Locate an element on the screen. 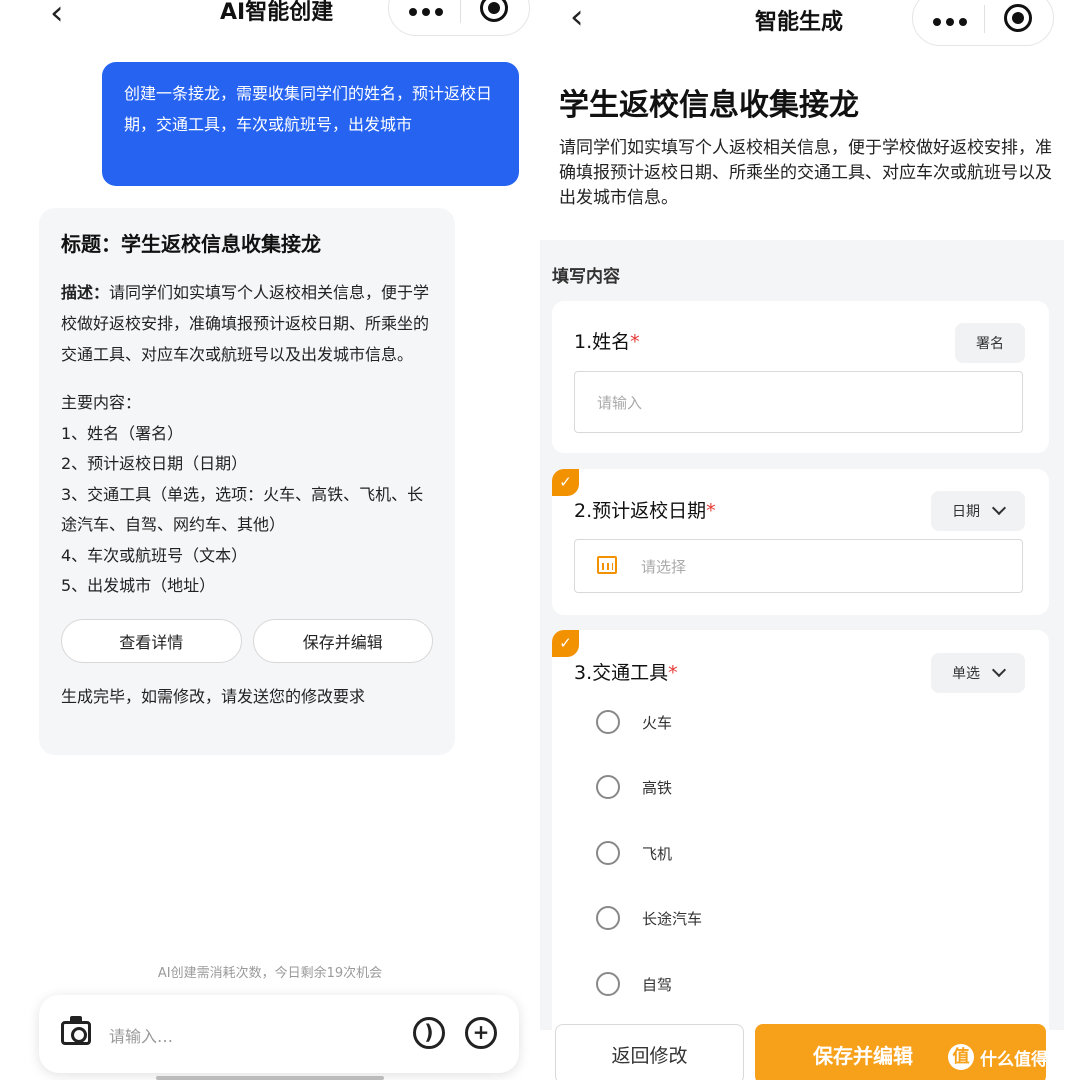  list-item: 2、预计返校日期（日期） is located at coordinates (154, 463).